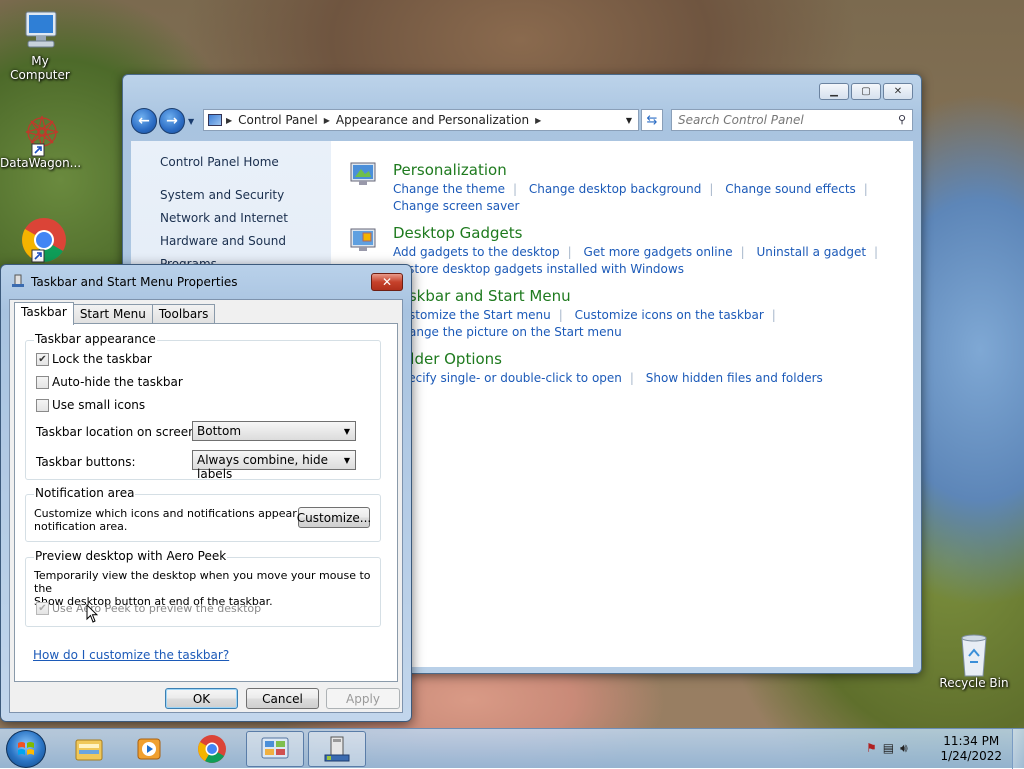 The image size is (1024, 769). Describe the element at coordinates (615, 189) in the screenshot. I see `link-change-desktop-background: Change desktop background` at that location.